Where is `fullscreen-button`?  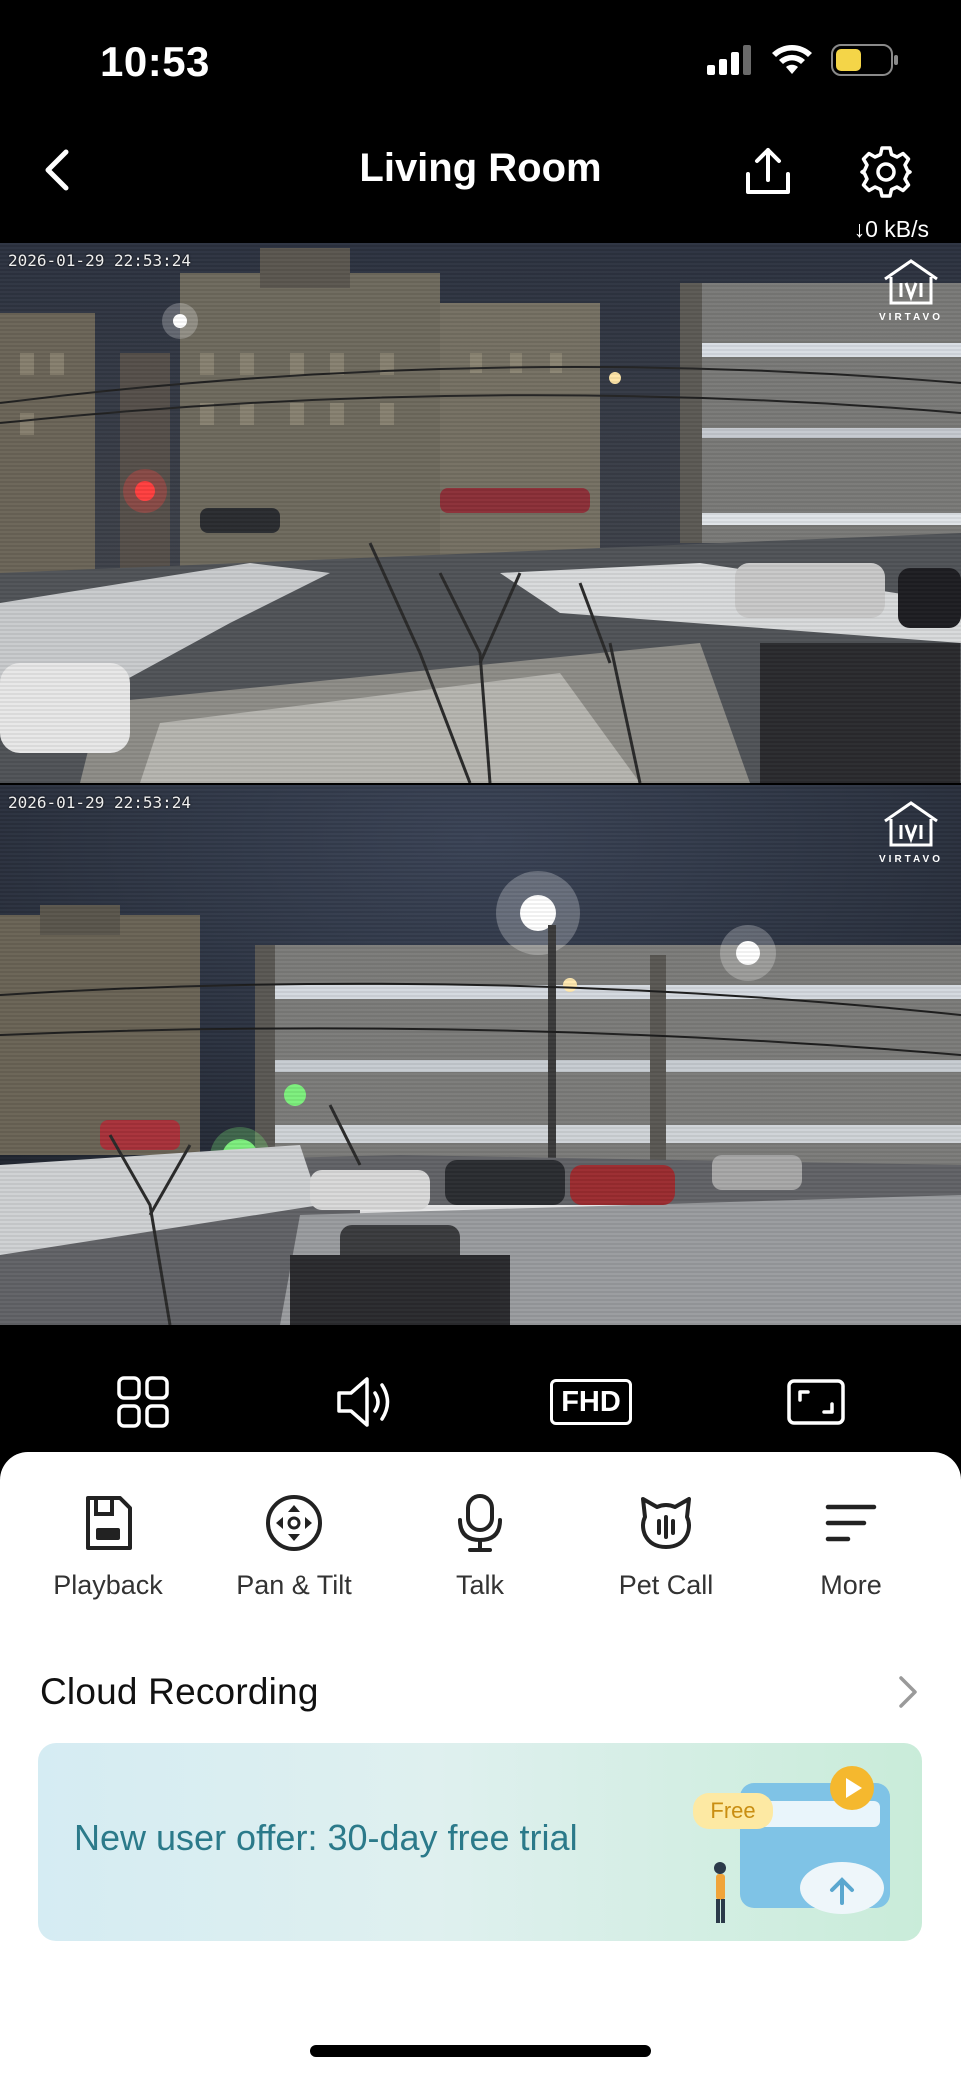
fullscreen-button is located at coordinates (816, 1402).